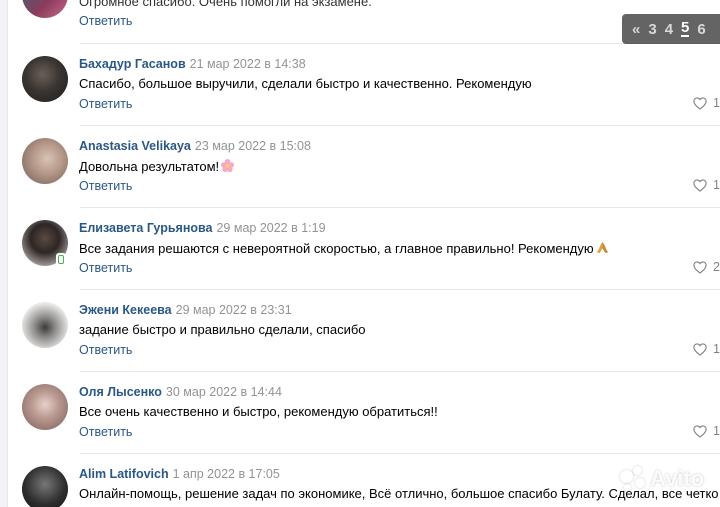 The image size is (720, 507). What do you see at coordinates (636, 29) in the screenshot?
I see `pager-prev-button: «` at bounding box center [636, 29].